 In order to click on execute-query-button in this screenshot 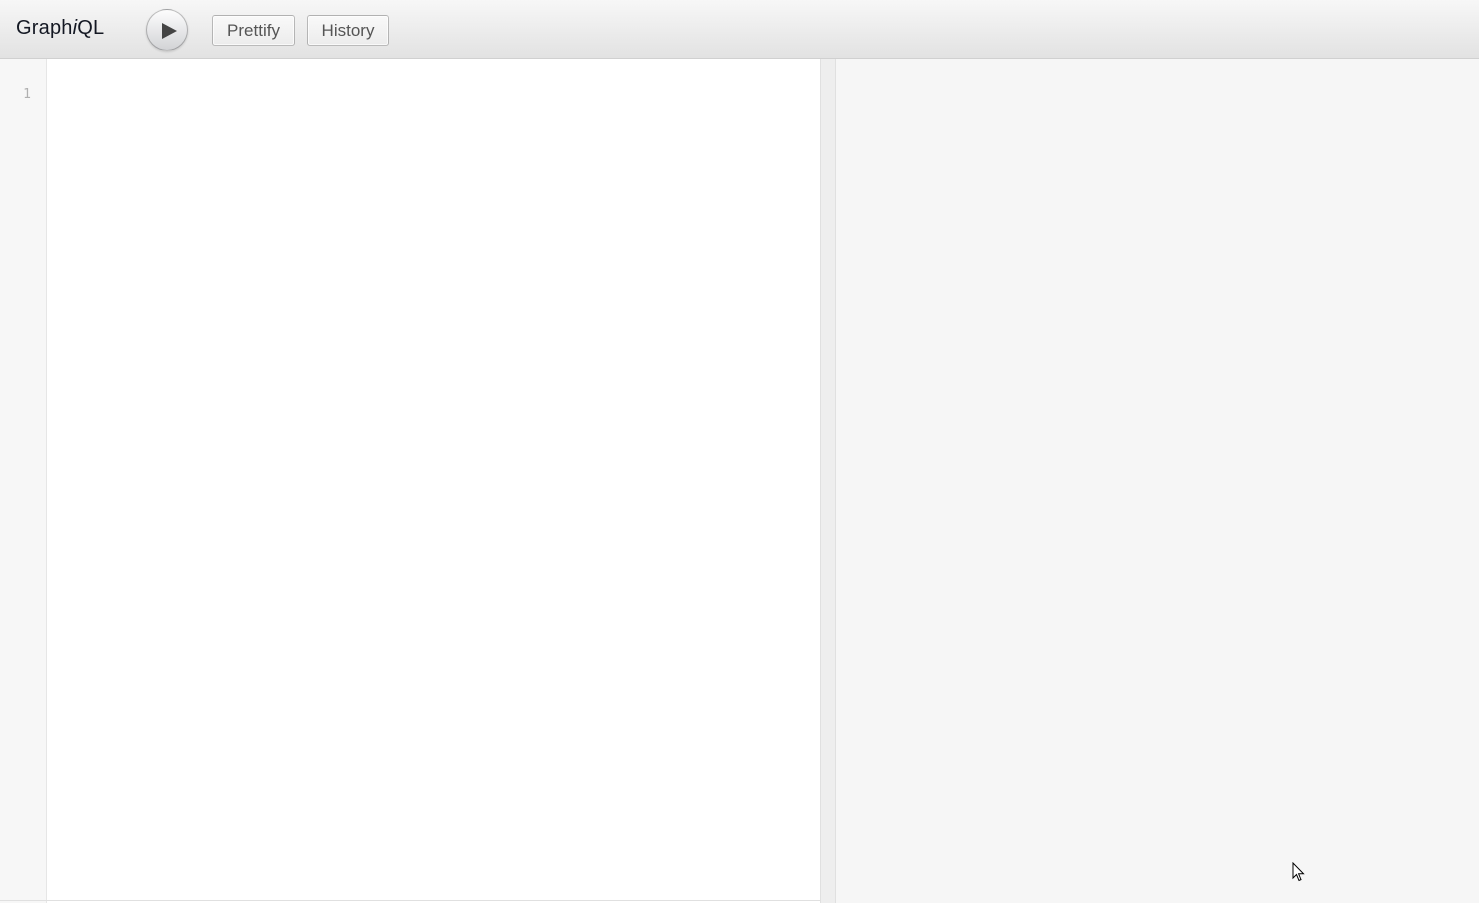, I will do `click(167, 30)`.